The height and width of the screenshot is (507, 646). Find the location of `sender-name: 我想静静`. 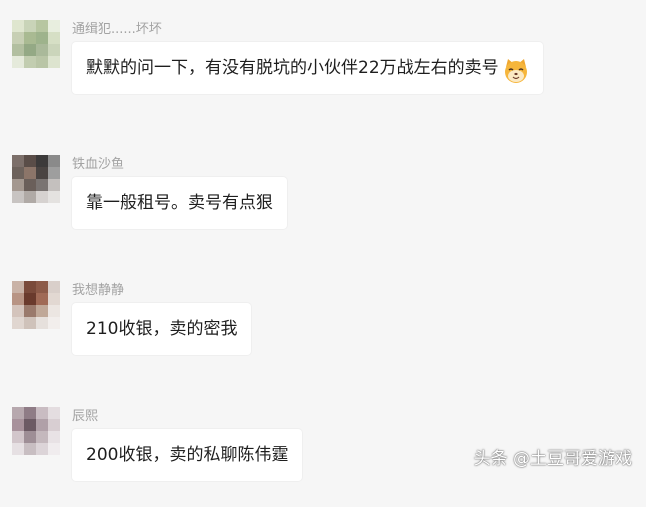

sender-name: 我想静静 is located at coordinates (98, 290).